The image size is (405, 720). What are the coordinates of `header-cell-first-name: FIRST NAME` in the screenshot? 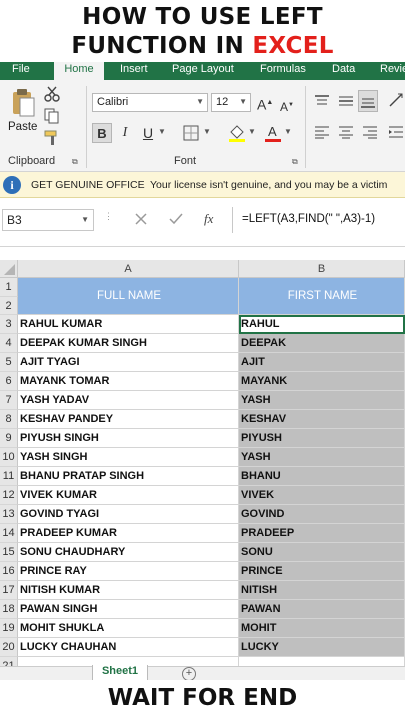 It's located at (322, 296).